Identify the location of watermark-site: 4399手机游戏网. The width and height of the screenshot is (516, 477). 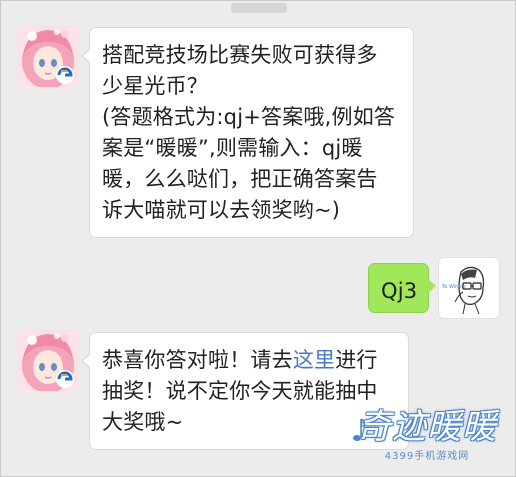
(427, 456).